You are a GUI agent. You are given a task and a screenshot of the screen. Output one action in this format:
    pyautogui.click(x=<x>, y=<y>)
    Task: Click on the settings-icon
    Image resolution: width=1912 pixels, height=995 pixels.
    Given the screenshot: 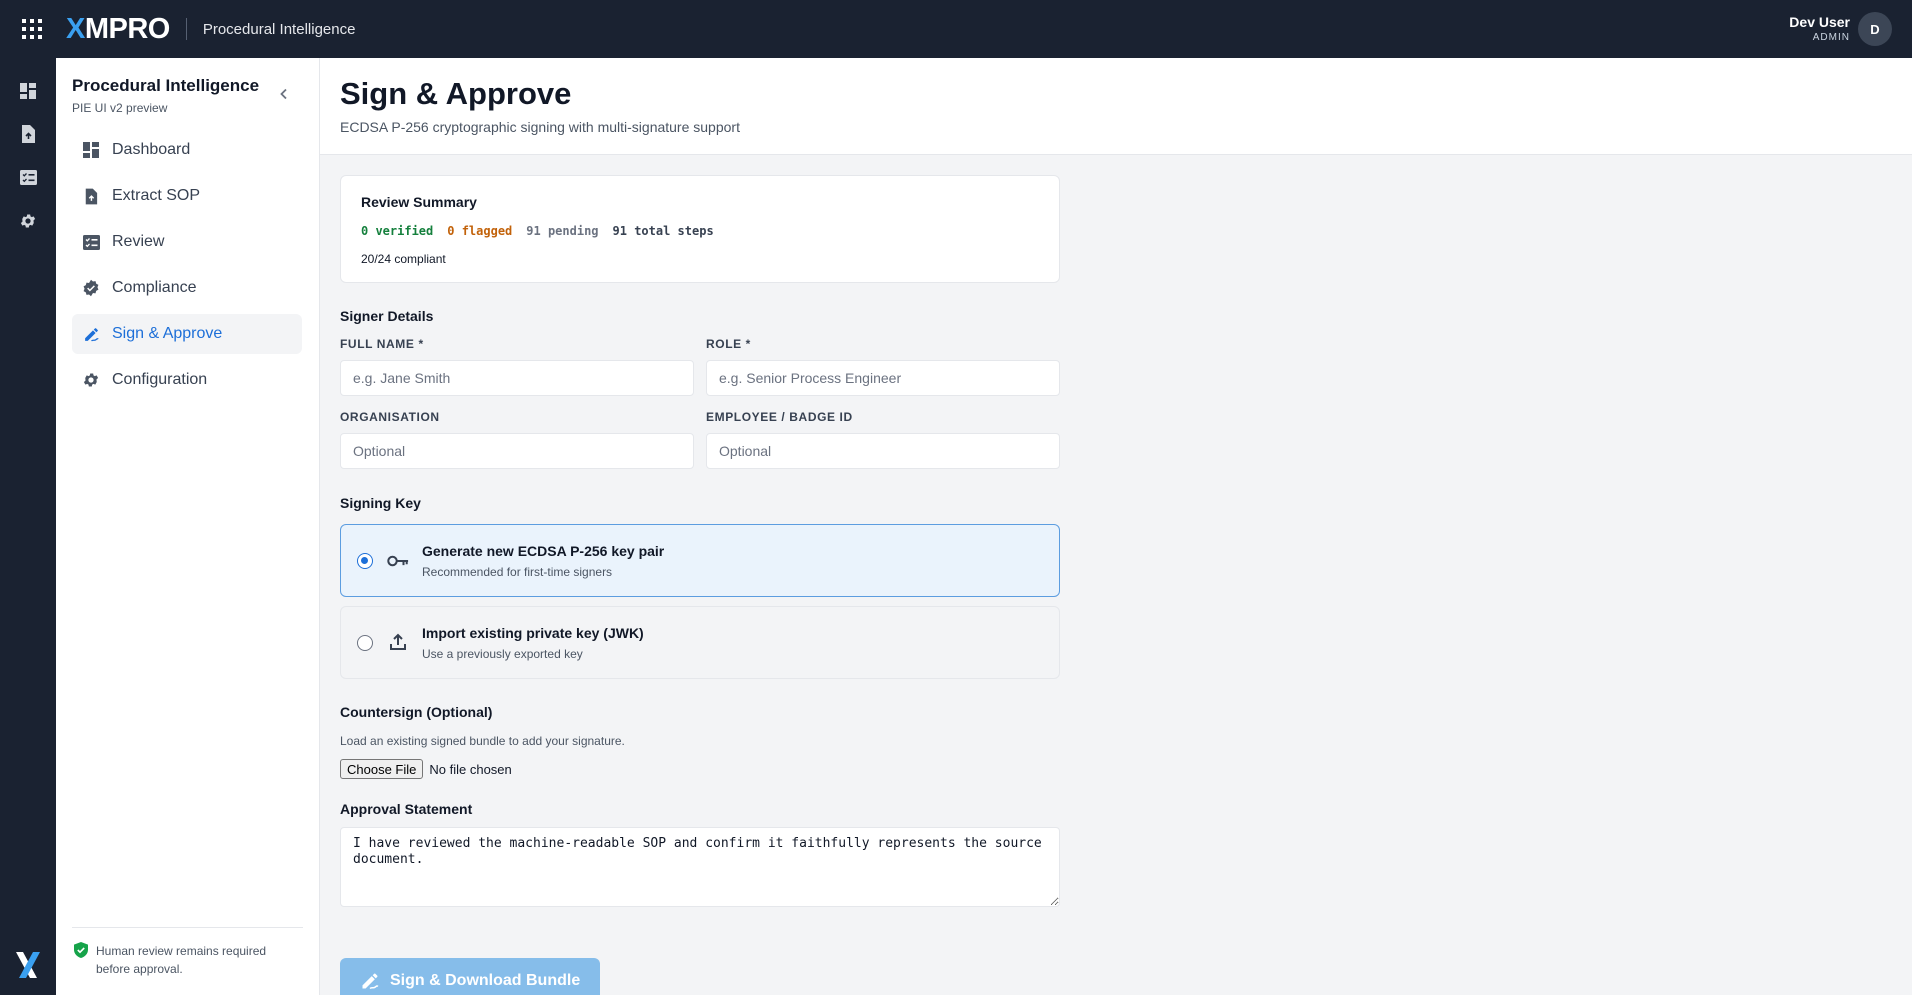 What is the action you would take?
    pyautogui.click(x=28, y=221)
    